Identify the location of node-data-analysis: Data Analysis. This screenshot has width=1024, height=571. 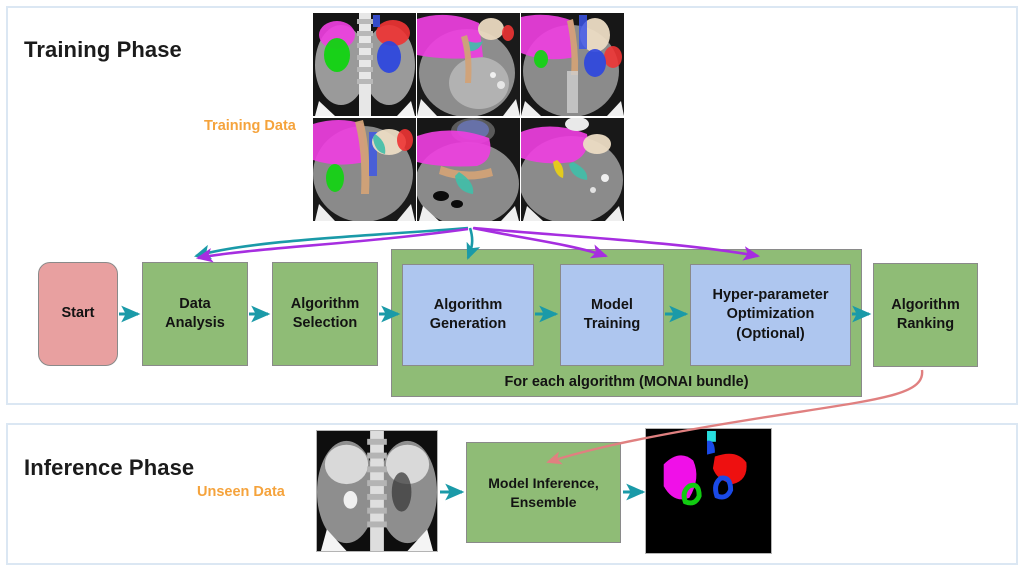
(195, 314).